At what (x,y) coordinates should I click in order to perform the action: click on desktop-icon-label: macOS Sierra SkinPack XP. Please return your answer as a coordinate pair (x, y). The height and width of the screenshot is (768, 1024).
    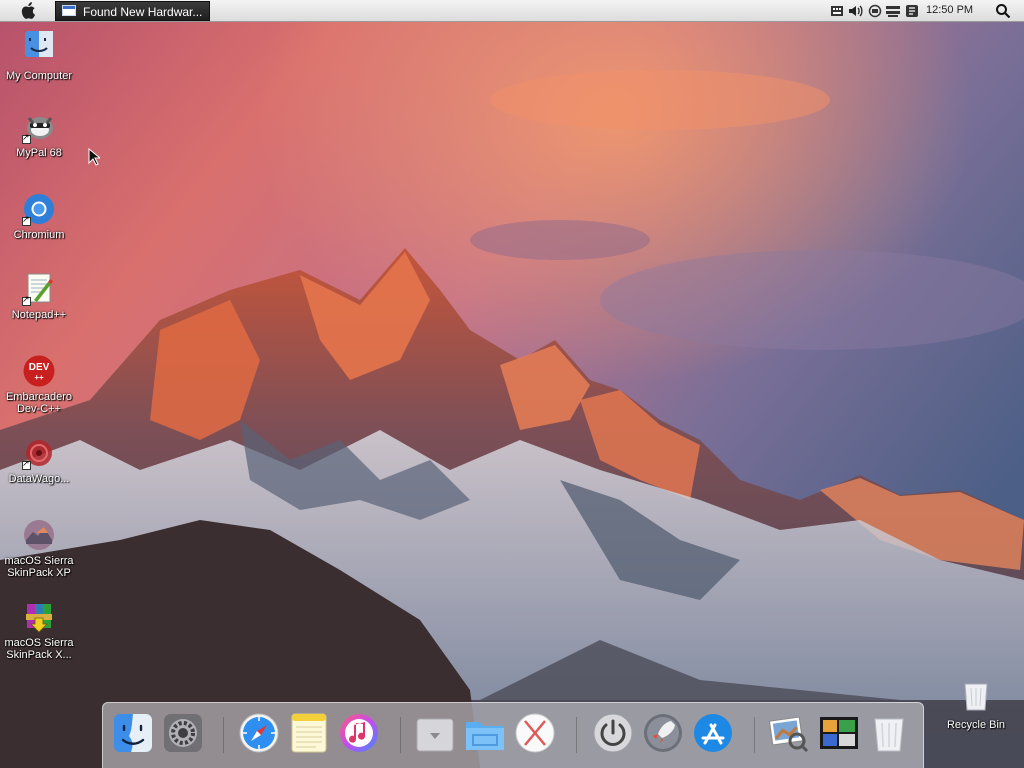
    Looking at the image, I should click on (39, 567).